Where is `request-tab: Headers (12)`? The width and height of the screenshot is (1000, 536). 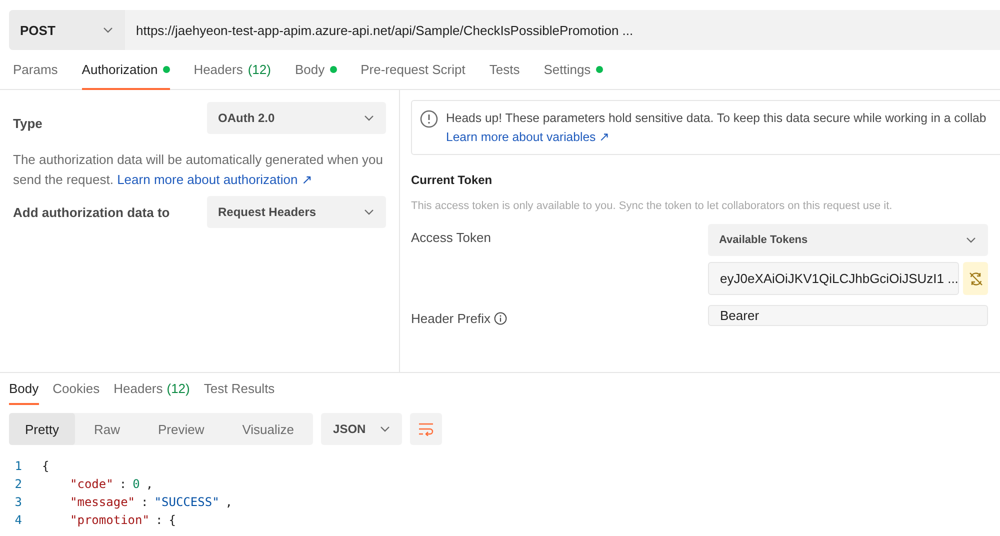 request-tab: Headers (12) is located at coordinates (232, 70).